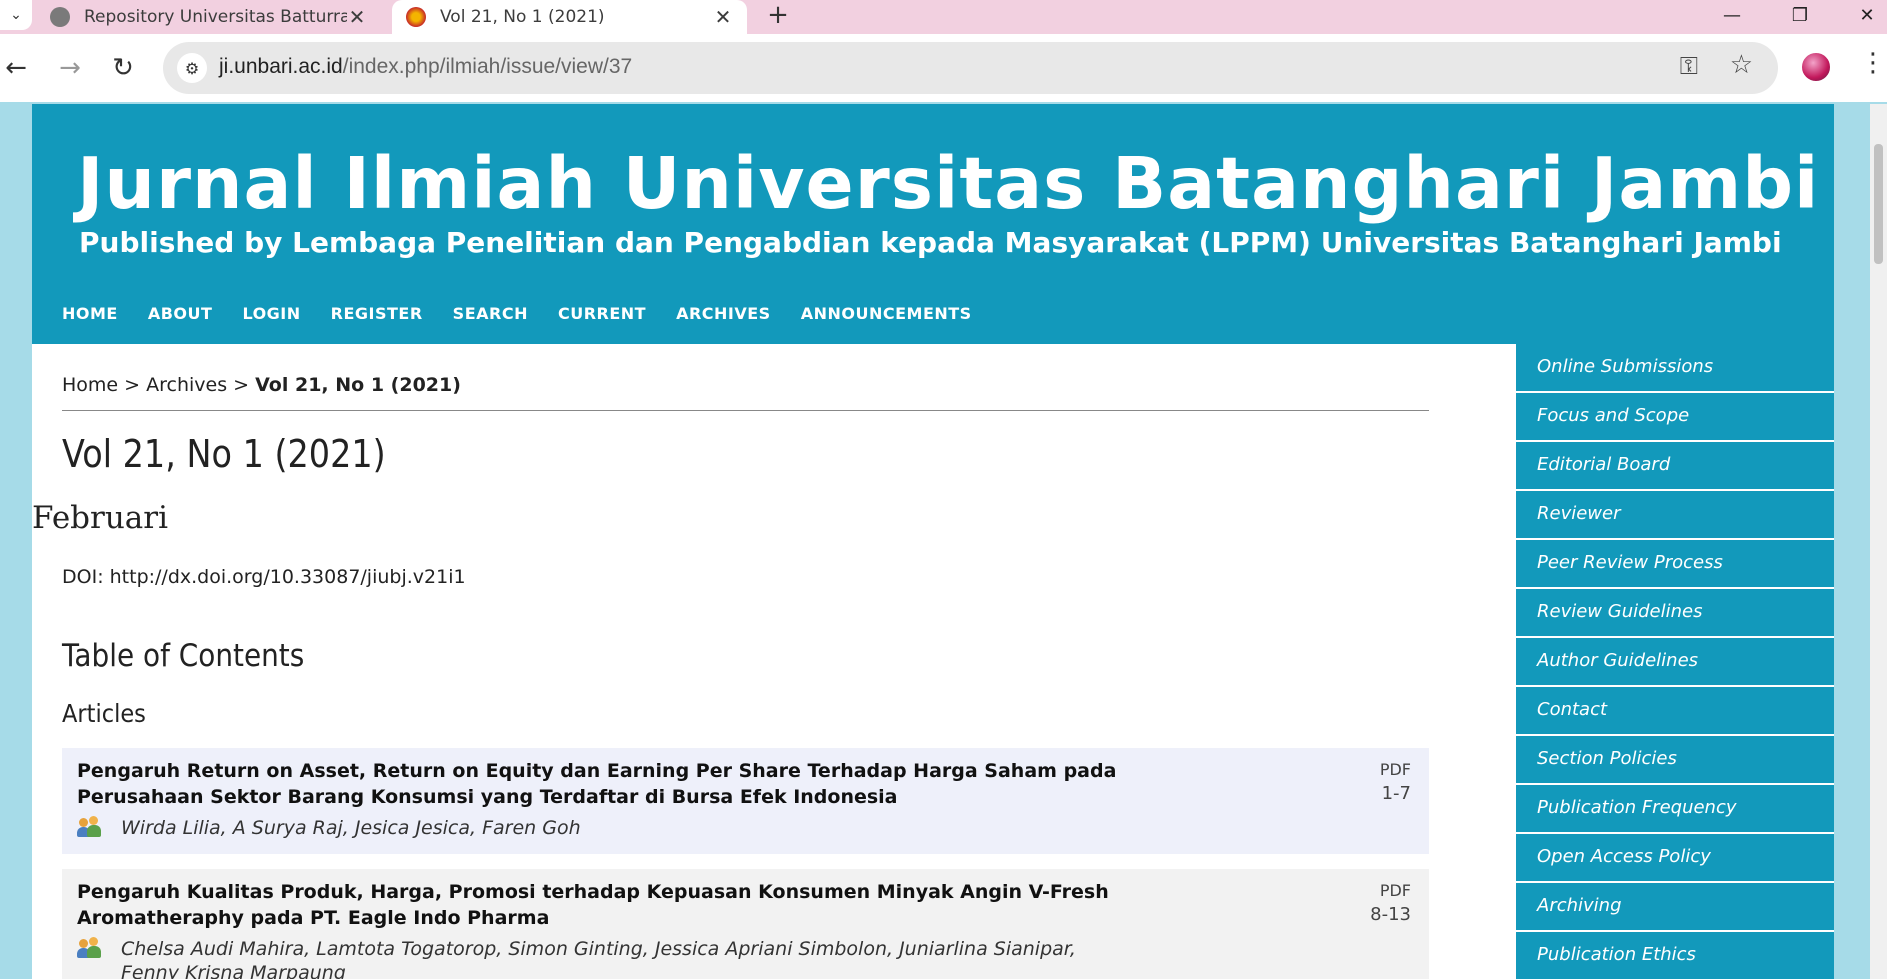 This screenshot has width=1887, height=979. I want to click on close-window-icon: ✕, so click(1867, 15).